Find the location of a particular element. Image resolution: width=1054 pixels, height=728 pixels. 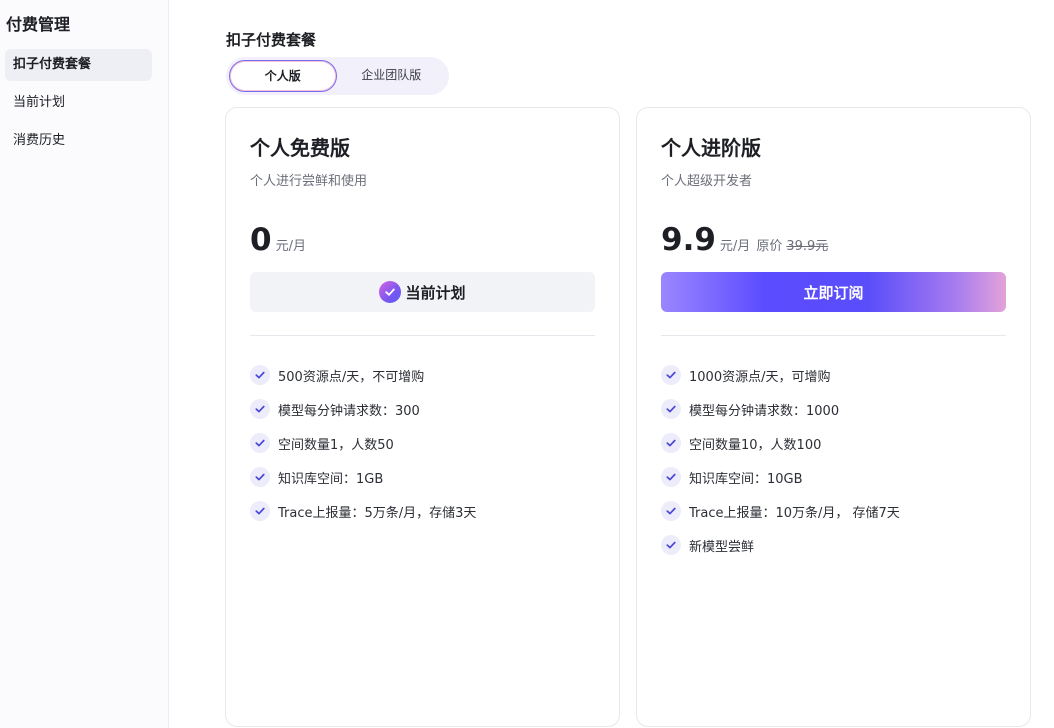

feature-item: Trace上报量：10万条/月， 存储7天 is located at coordinates (780, 511).